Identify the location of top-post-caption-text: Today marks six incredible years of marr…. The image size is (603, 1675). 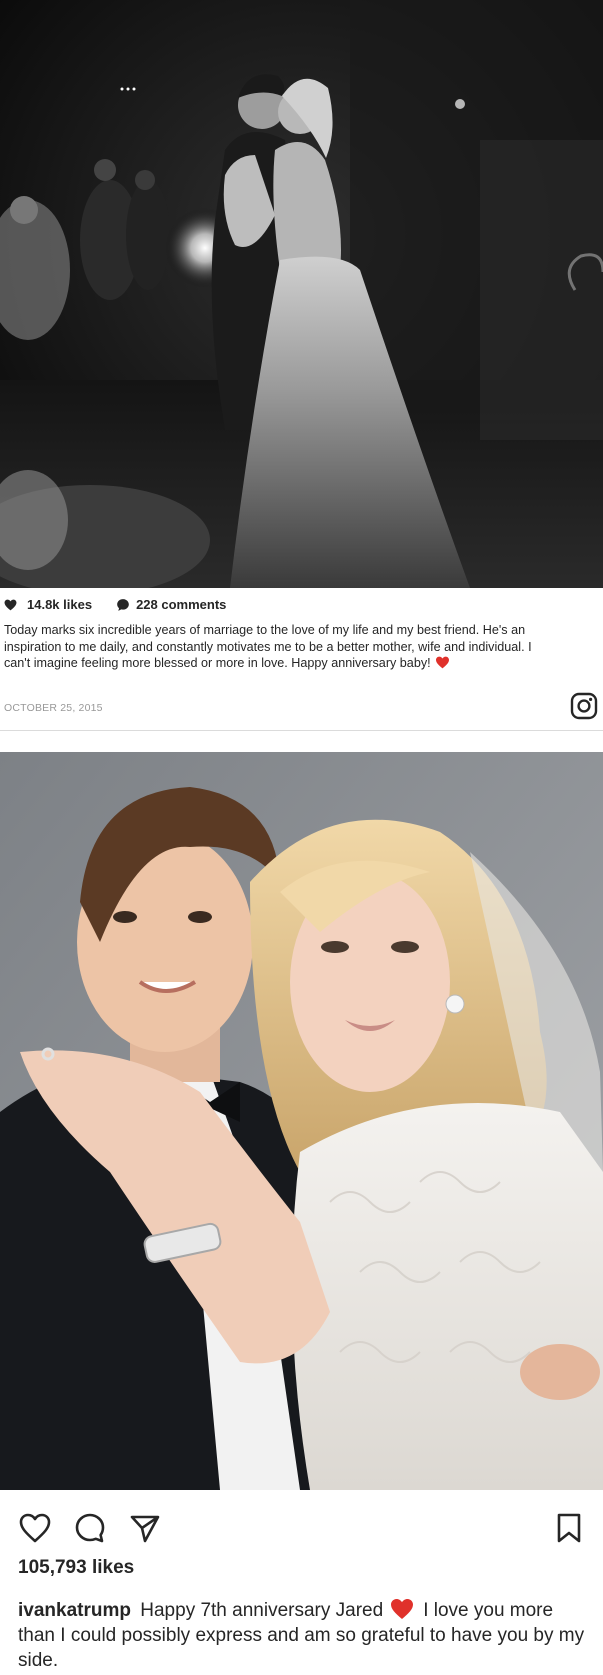
(268, 647).